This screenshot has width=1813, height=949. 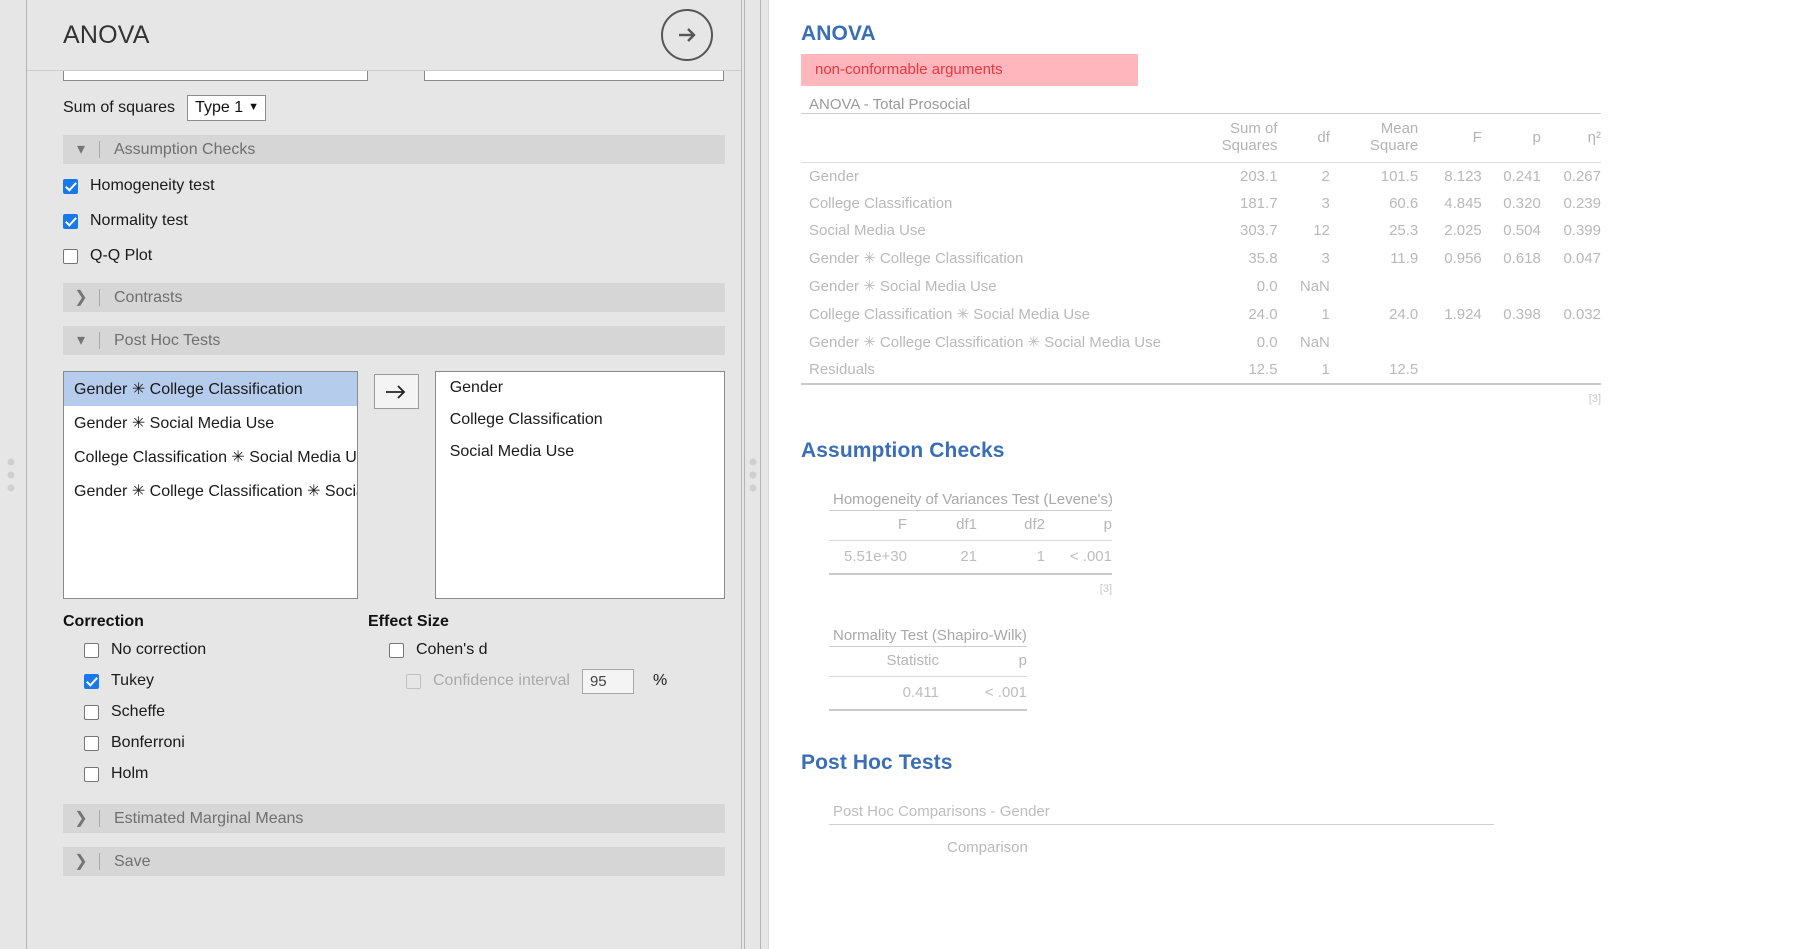 I want to click on list-item: Gender ✳ College Classification, so click(x=211, y=389).